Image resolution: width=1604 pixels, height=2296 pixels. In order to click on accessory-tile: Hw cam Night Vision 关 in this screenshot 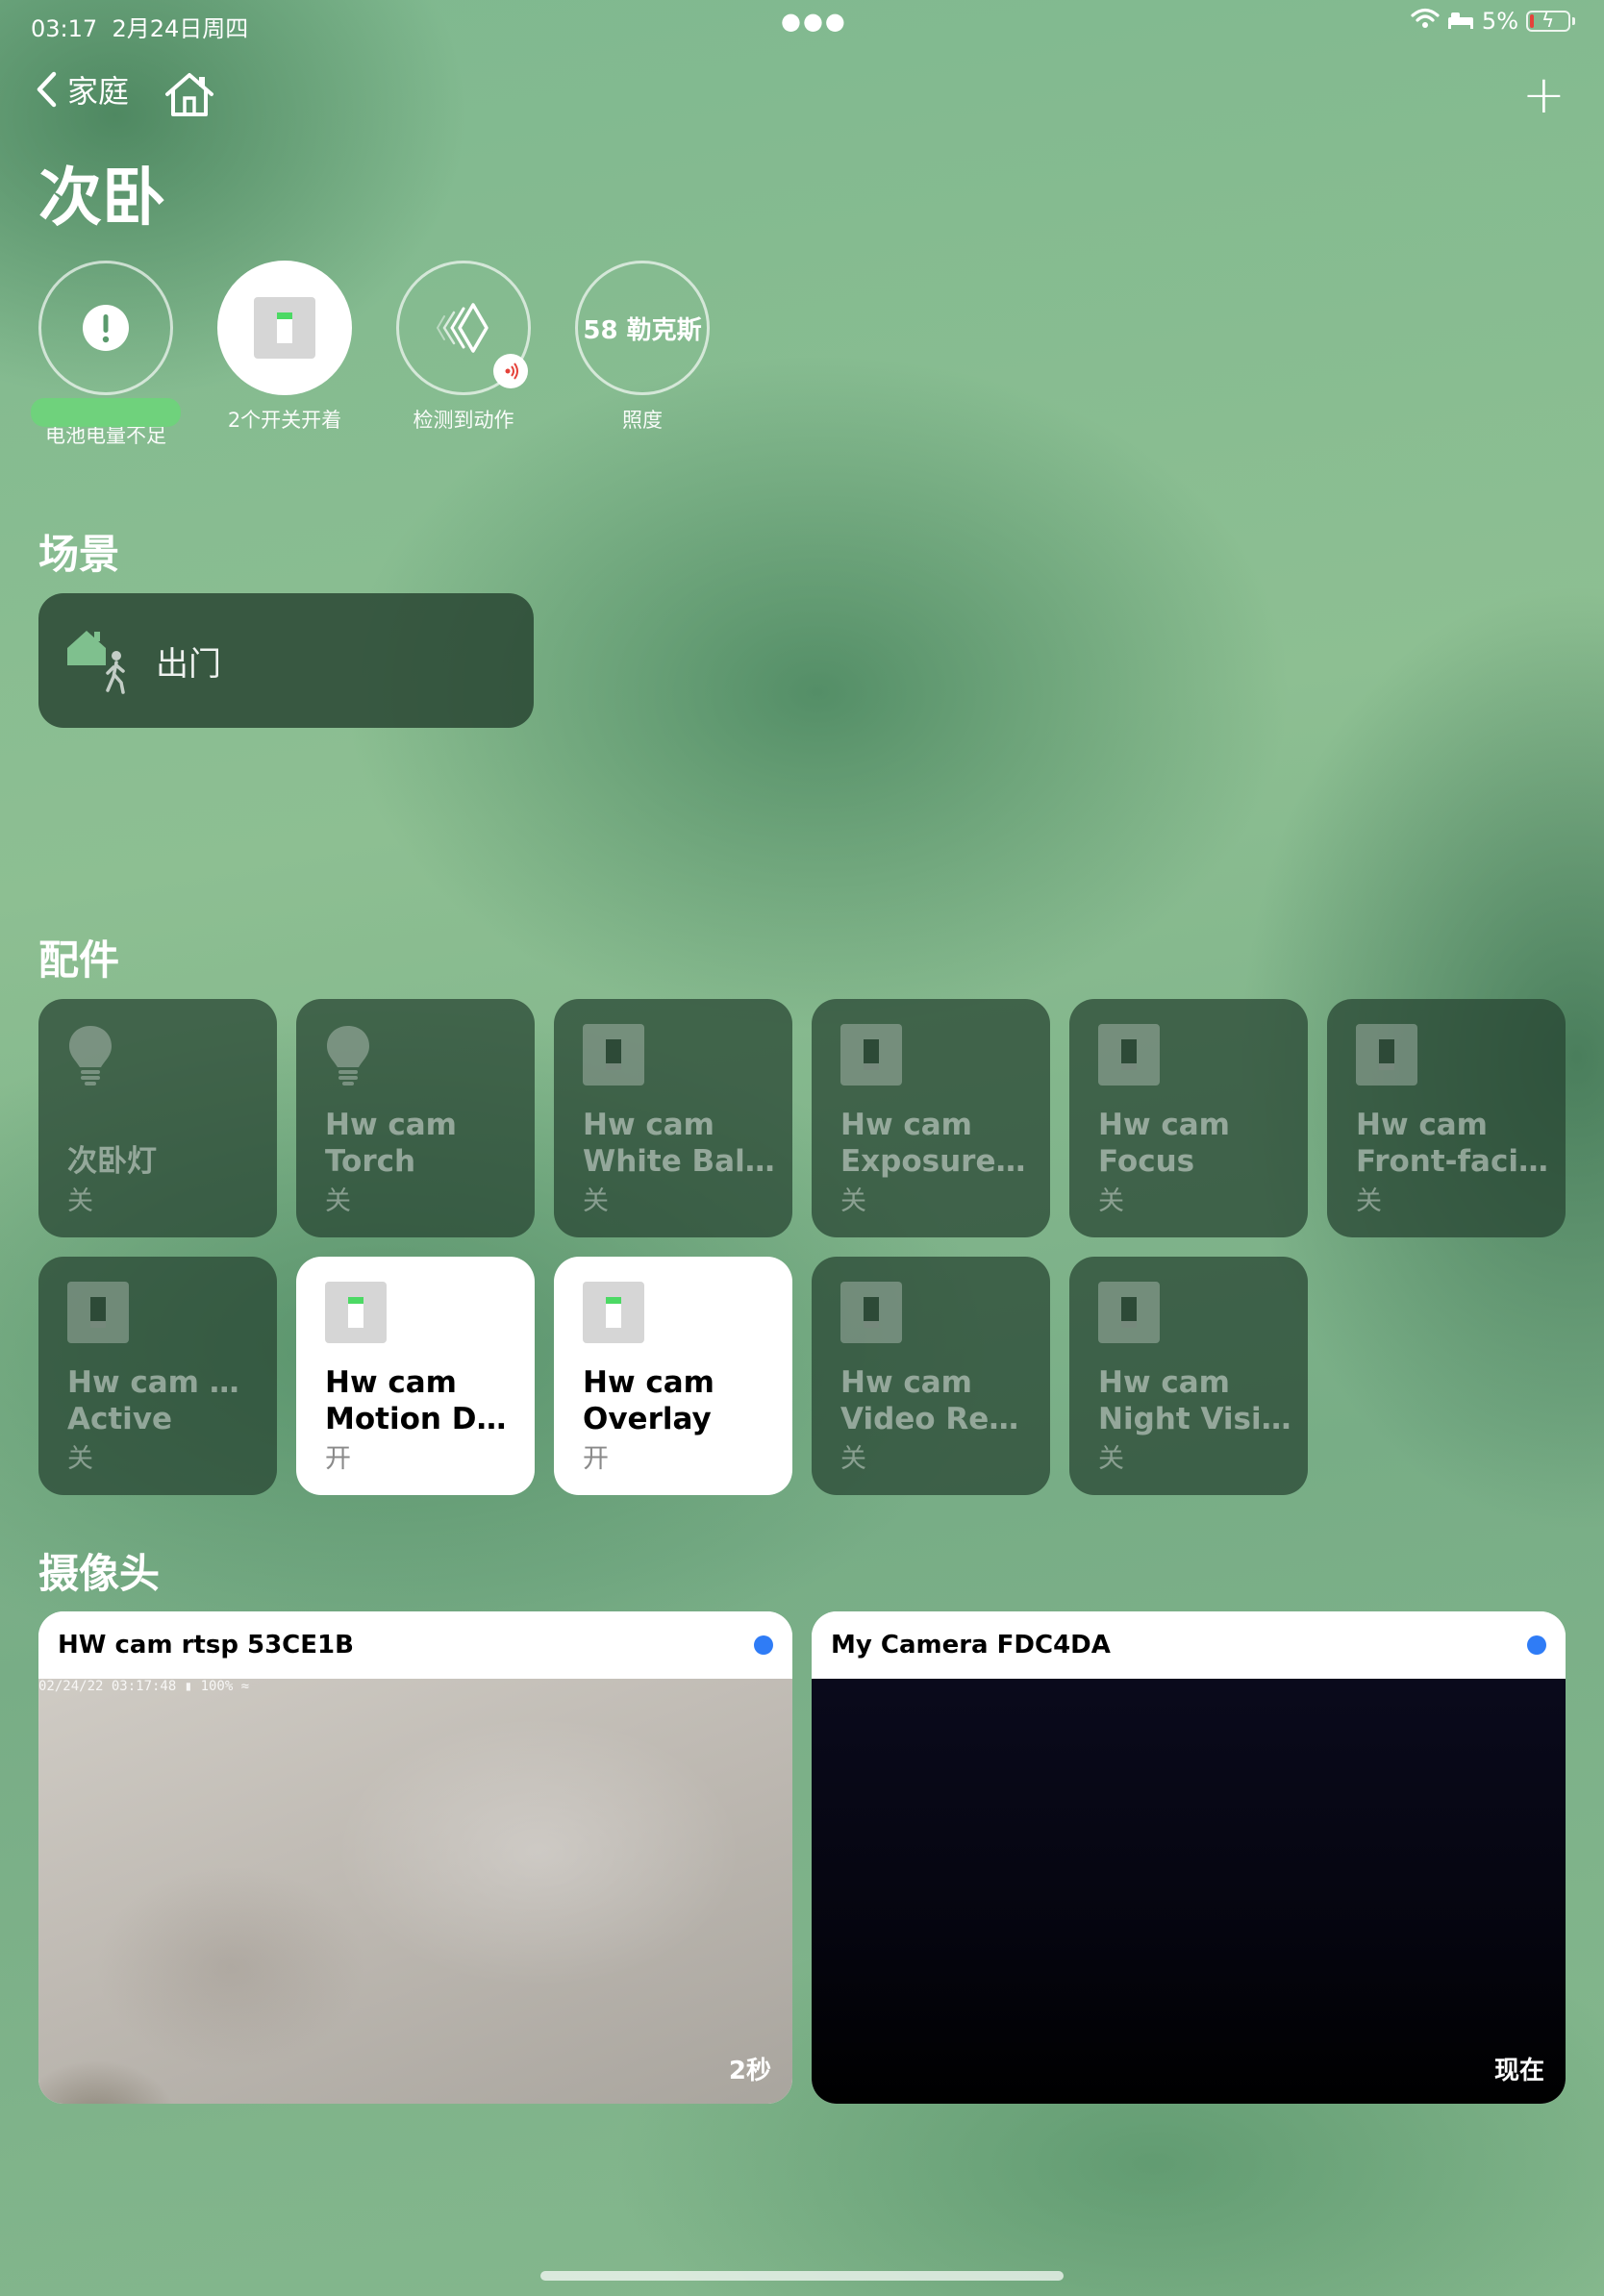, I will do `click(1188, 1376)`.